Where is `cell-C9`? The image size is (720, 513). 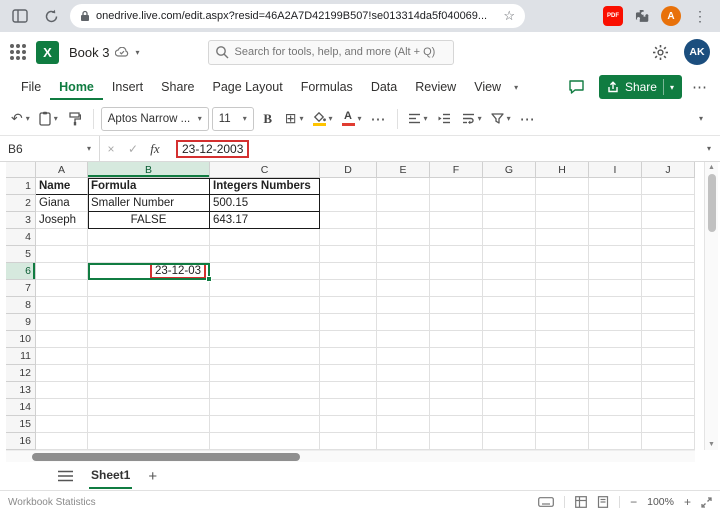 cell-C9 is located at coordinates (265, 322).